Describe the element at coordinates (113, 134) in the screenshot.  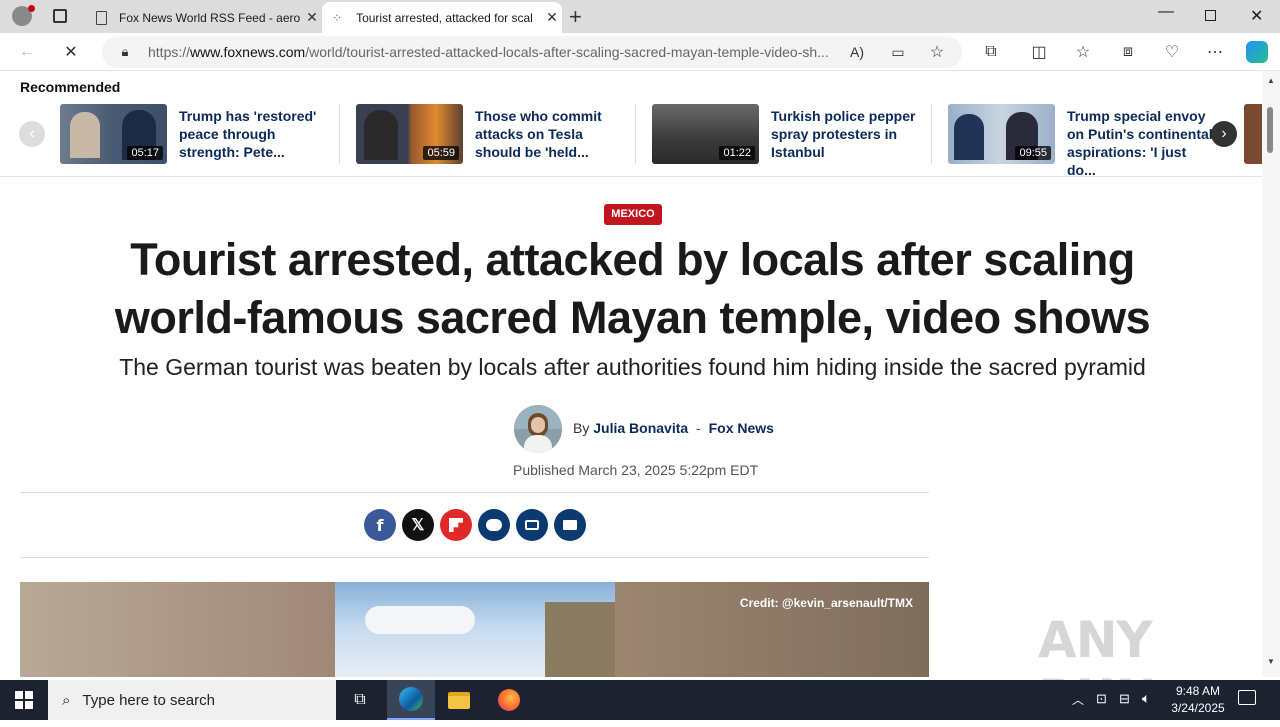
I see `video-thumbnail: 05:17` at that location.